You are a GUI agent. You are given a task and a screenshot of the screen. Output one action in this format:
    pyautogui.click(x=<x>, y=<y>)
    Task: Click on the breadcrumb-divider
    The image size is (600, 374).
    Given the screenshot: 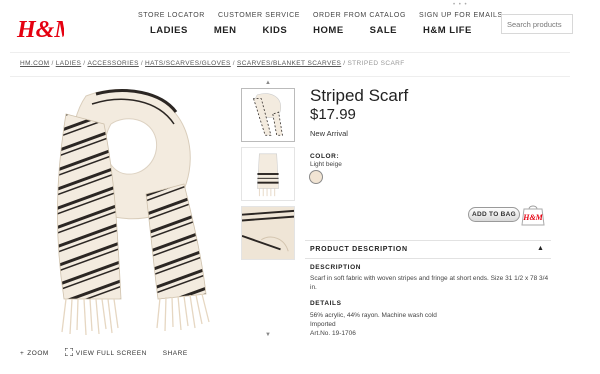 What is the action you would take?
    pyautogui.click(x=290, y=76)
    